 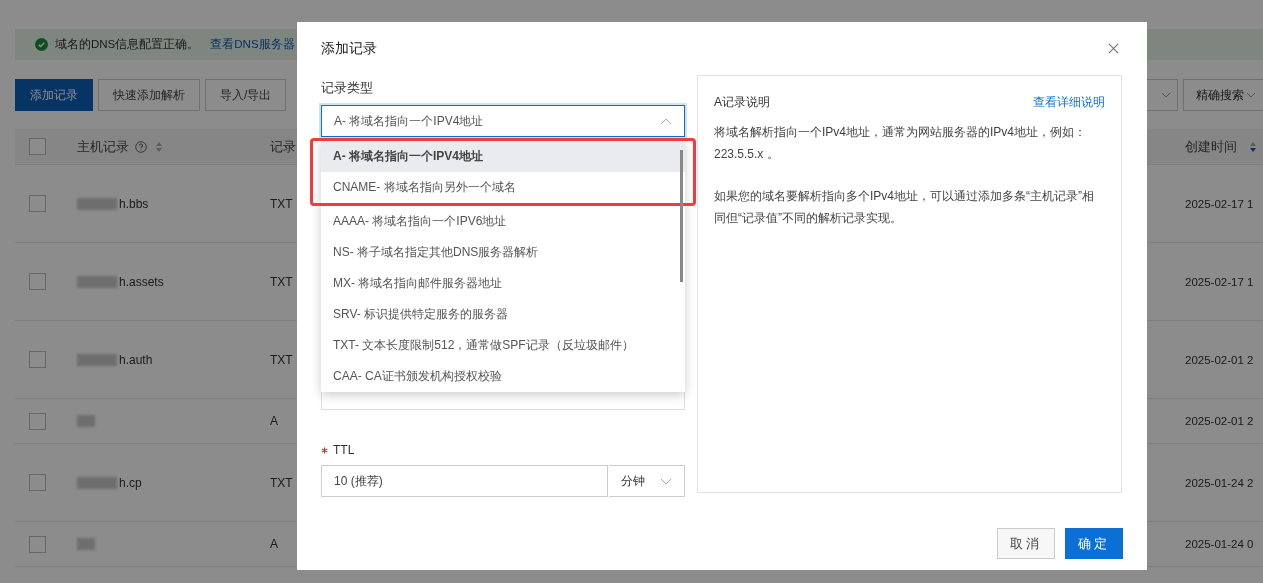 I want to click on dialog-button: 确定, so click(x=1094, y=543).